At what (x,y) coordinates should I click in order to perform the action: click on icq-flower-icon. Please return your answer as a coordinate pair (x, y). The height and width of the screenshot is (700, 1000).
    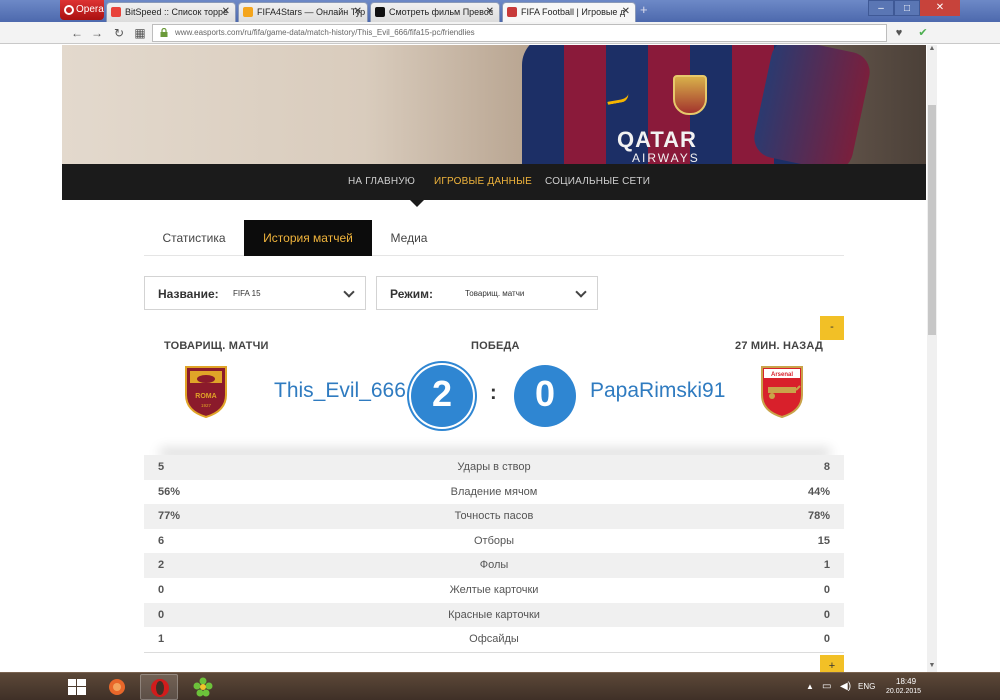
    Looking at the image, I should click on (203, 687).